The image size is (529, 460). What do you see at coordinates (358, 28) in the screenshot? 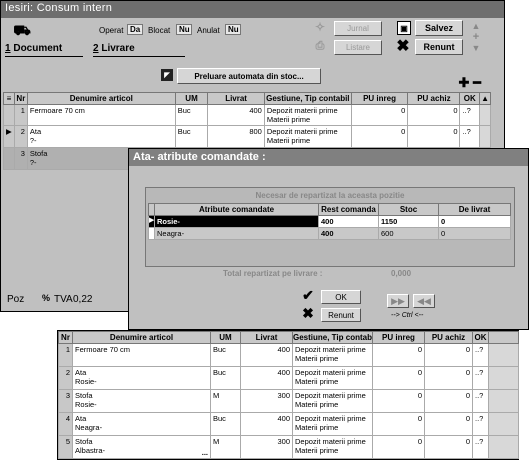
I see `jurnal-button: Jurnal` at bounding box center [358, 28].